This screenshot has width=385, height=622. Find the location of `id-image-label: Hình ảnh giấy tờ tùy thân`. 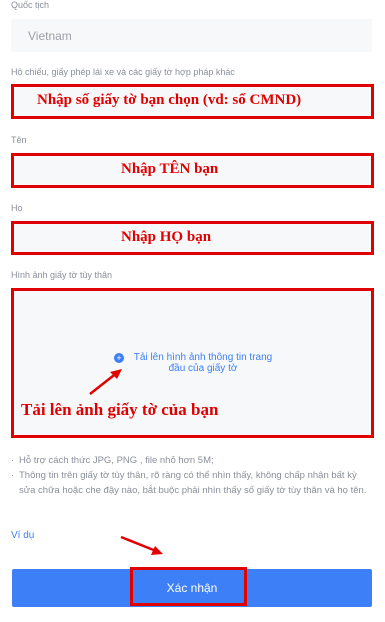

id-image-label: Hình ảnh giấy tờ tùy thân is located at coordinates (61, 275).